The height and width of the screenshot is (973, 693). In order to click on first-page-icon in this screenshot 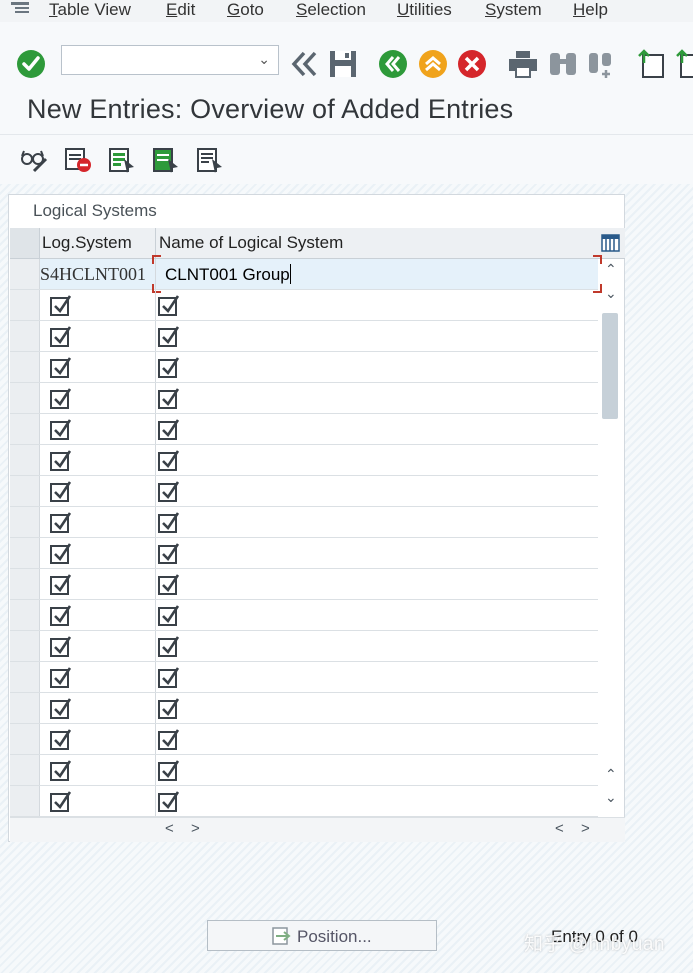, I will do `click(651, 64)`.